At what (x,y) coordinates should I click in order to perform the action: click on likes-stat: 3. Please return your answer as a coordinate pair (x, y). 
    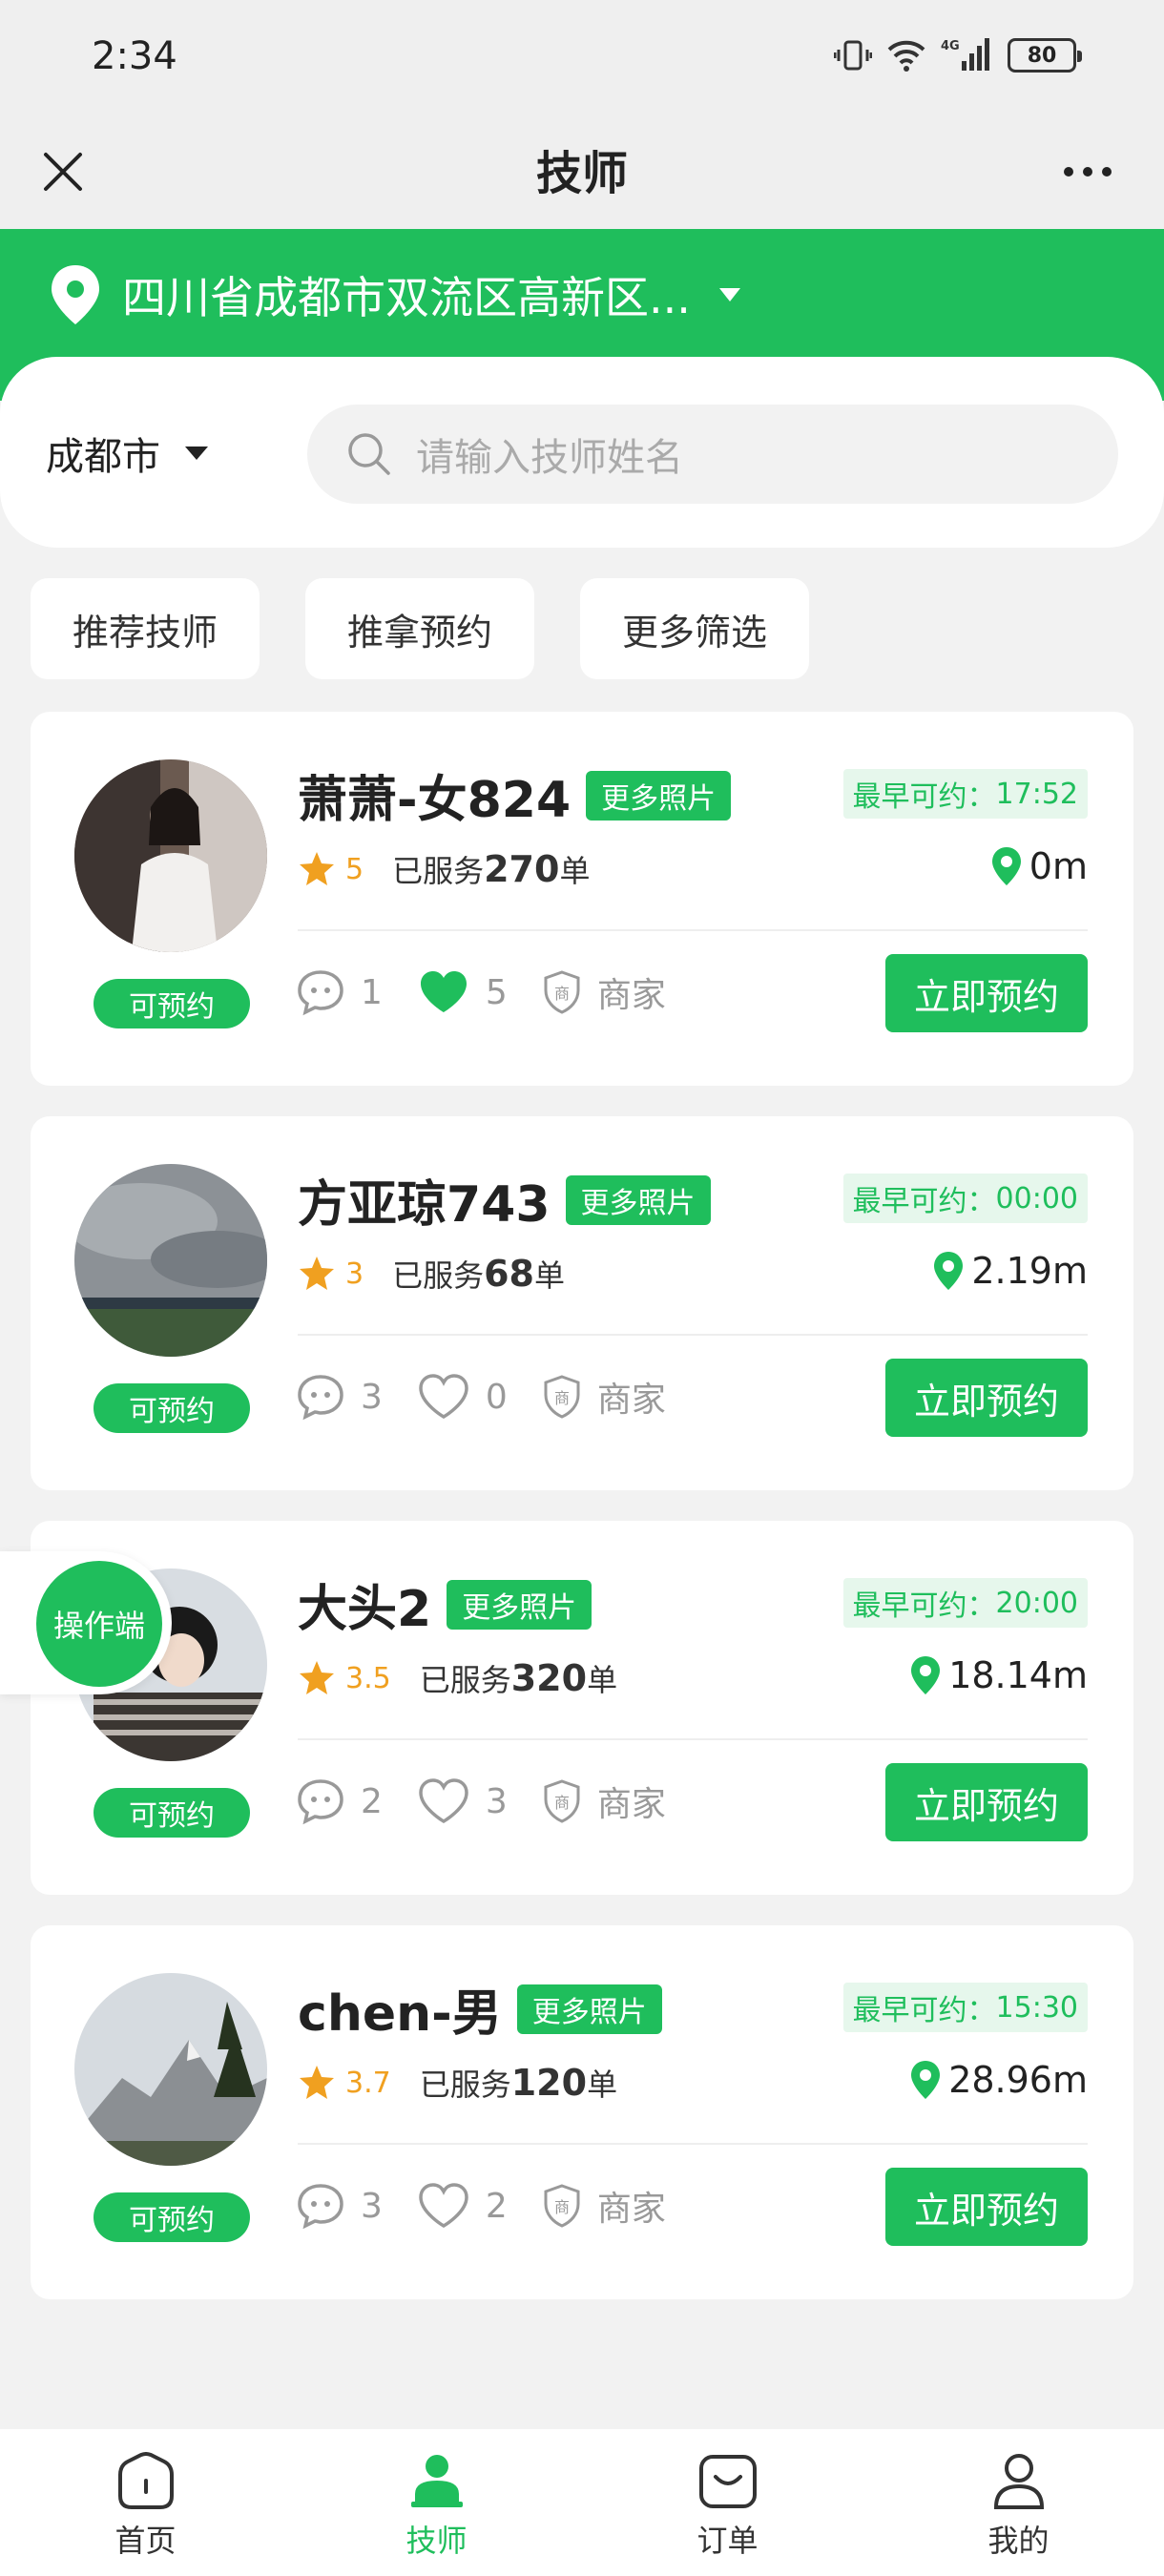
    Looking at the image, I should click on (462, 1801).